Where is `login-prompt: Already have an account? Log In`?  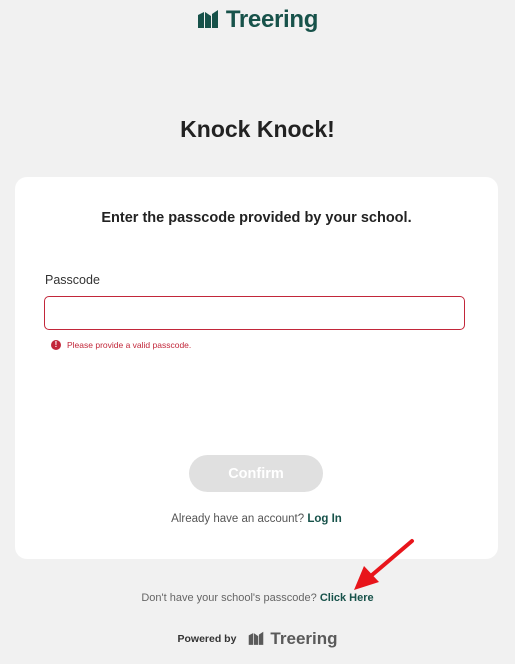
login-prompt: Already have an account? Log In is located at coordinates (256, 519).